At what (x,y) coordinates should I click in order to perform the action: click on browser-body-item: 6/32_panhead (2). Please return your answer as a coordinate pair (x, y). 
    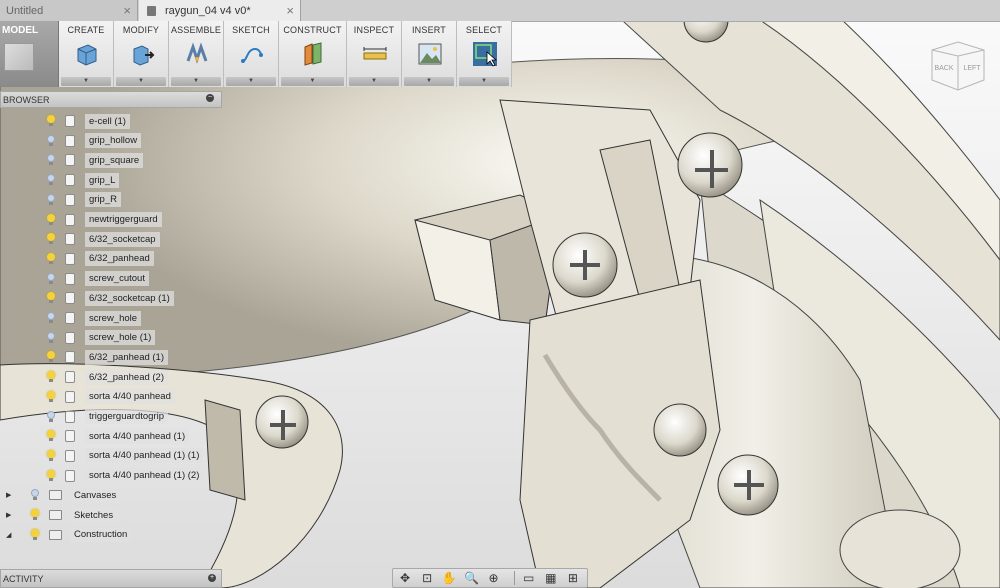
    Looking at the image, I should click on (107, 377).